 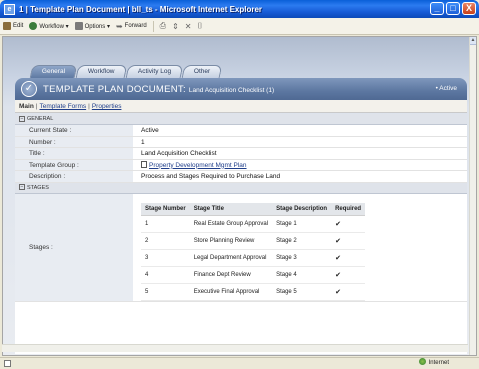 What do you see at coordinates (469, 8) in the screenshot?
I see `close-button: X` at bounding box center [469, 8].